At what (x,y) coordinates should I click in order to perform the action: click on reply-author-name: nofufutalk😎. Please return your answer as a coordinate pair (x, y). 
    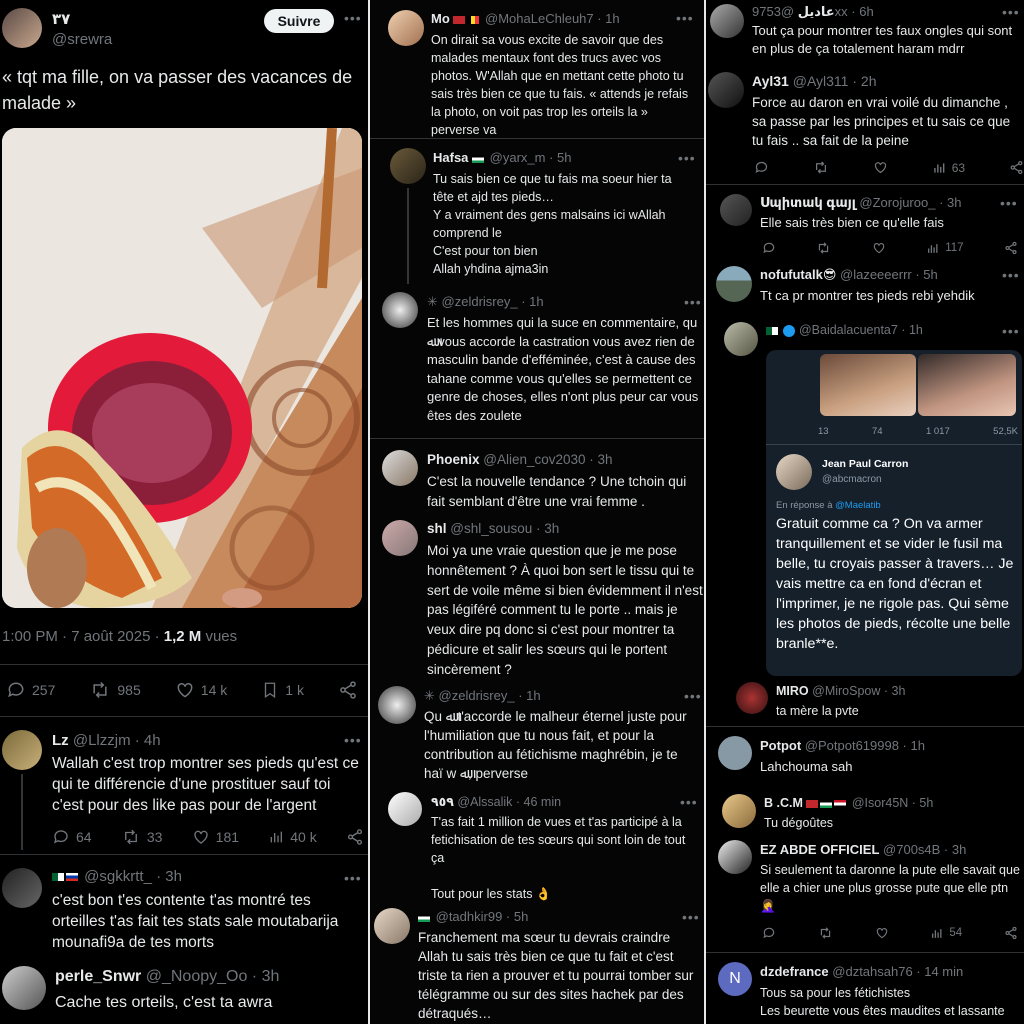
    Looking at the image, I should click on (798, 274).